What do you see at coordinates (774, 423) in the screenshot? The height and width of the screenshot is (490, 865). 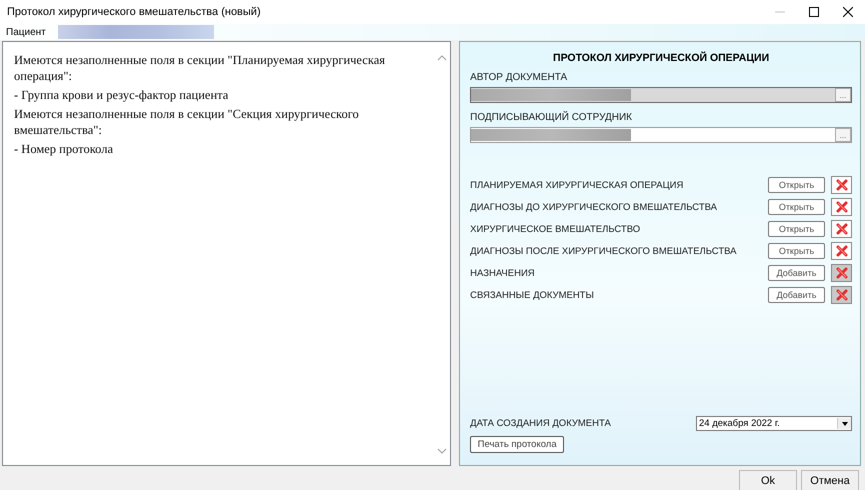 I see `date-dropdown: 24 декабря 2022 г.` at bounding box center [774, 423].